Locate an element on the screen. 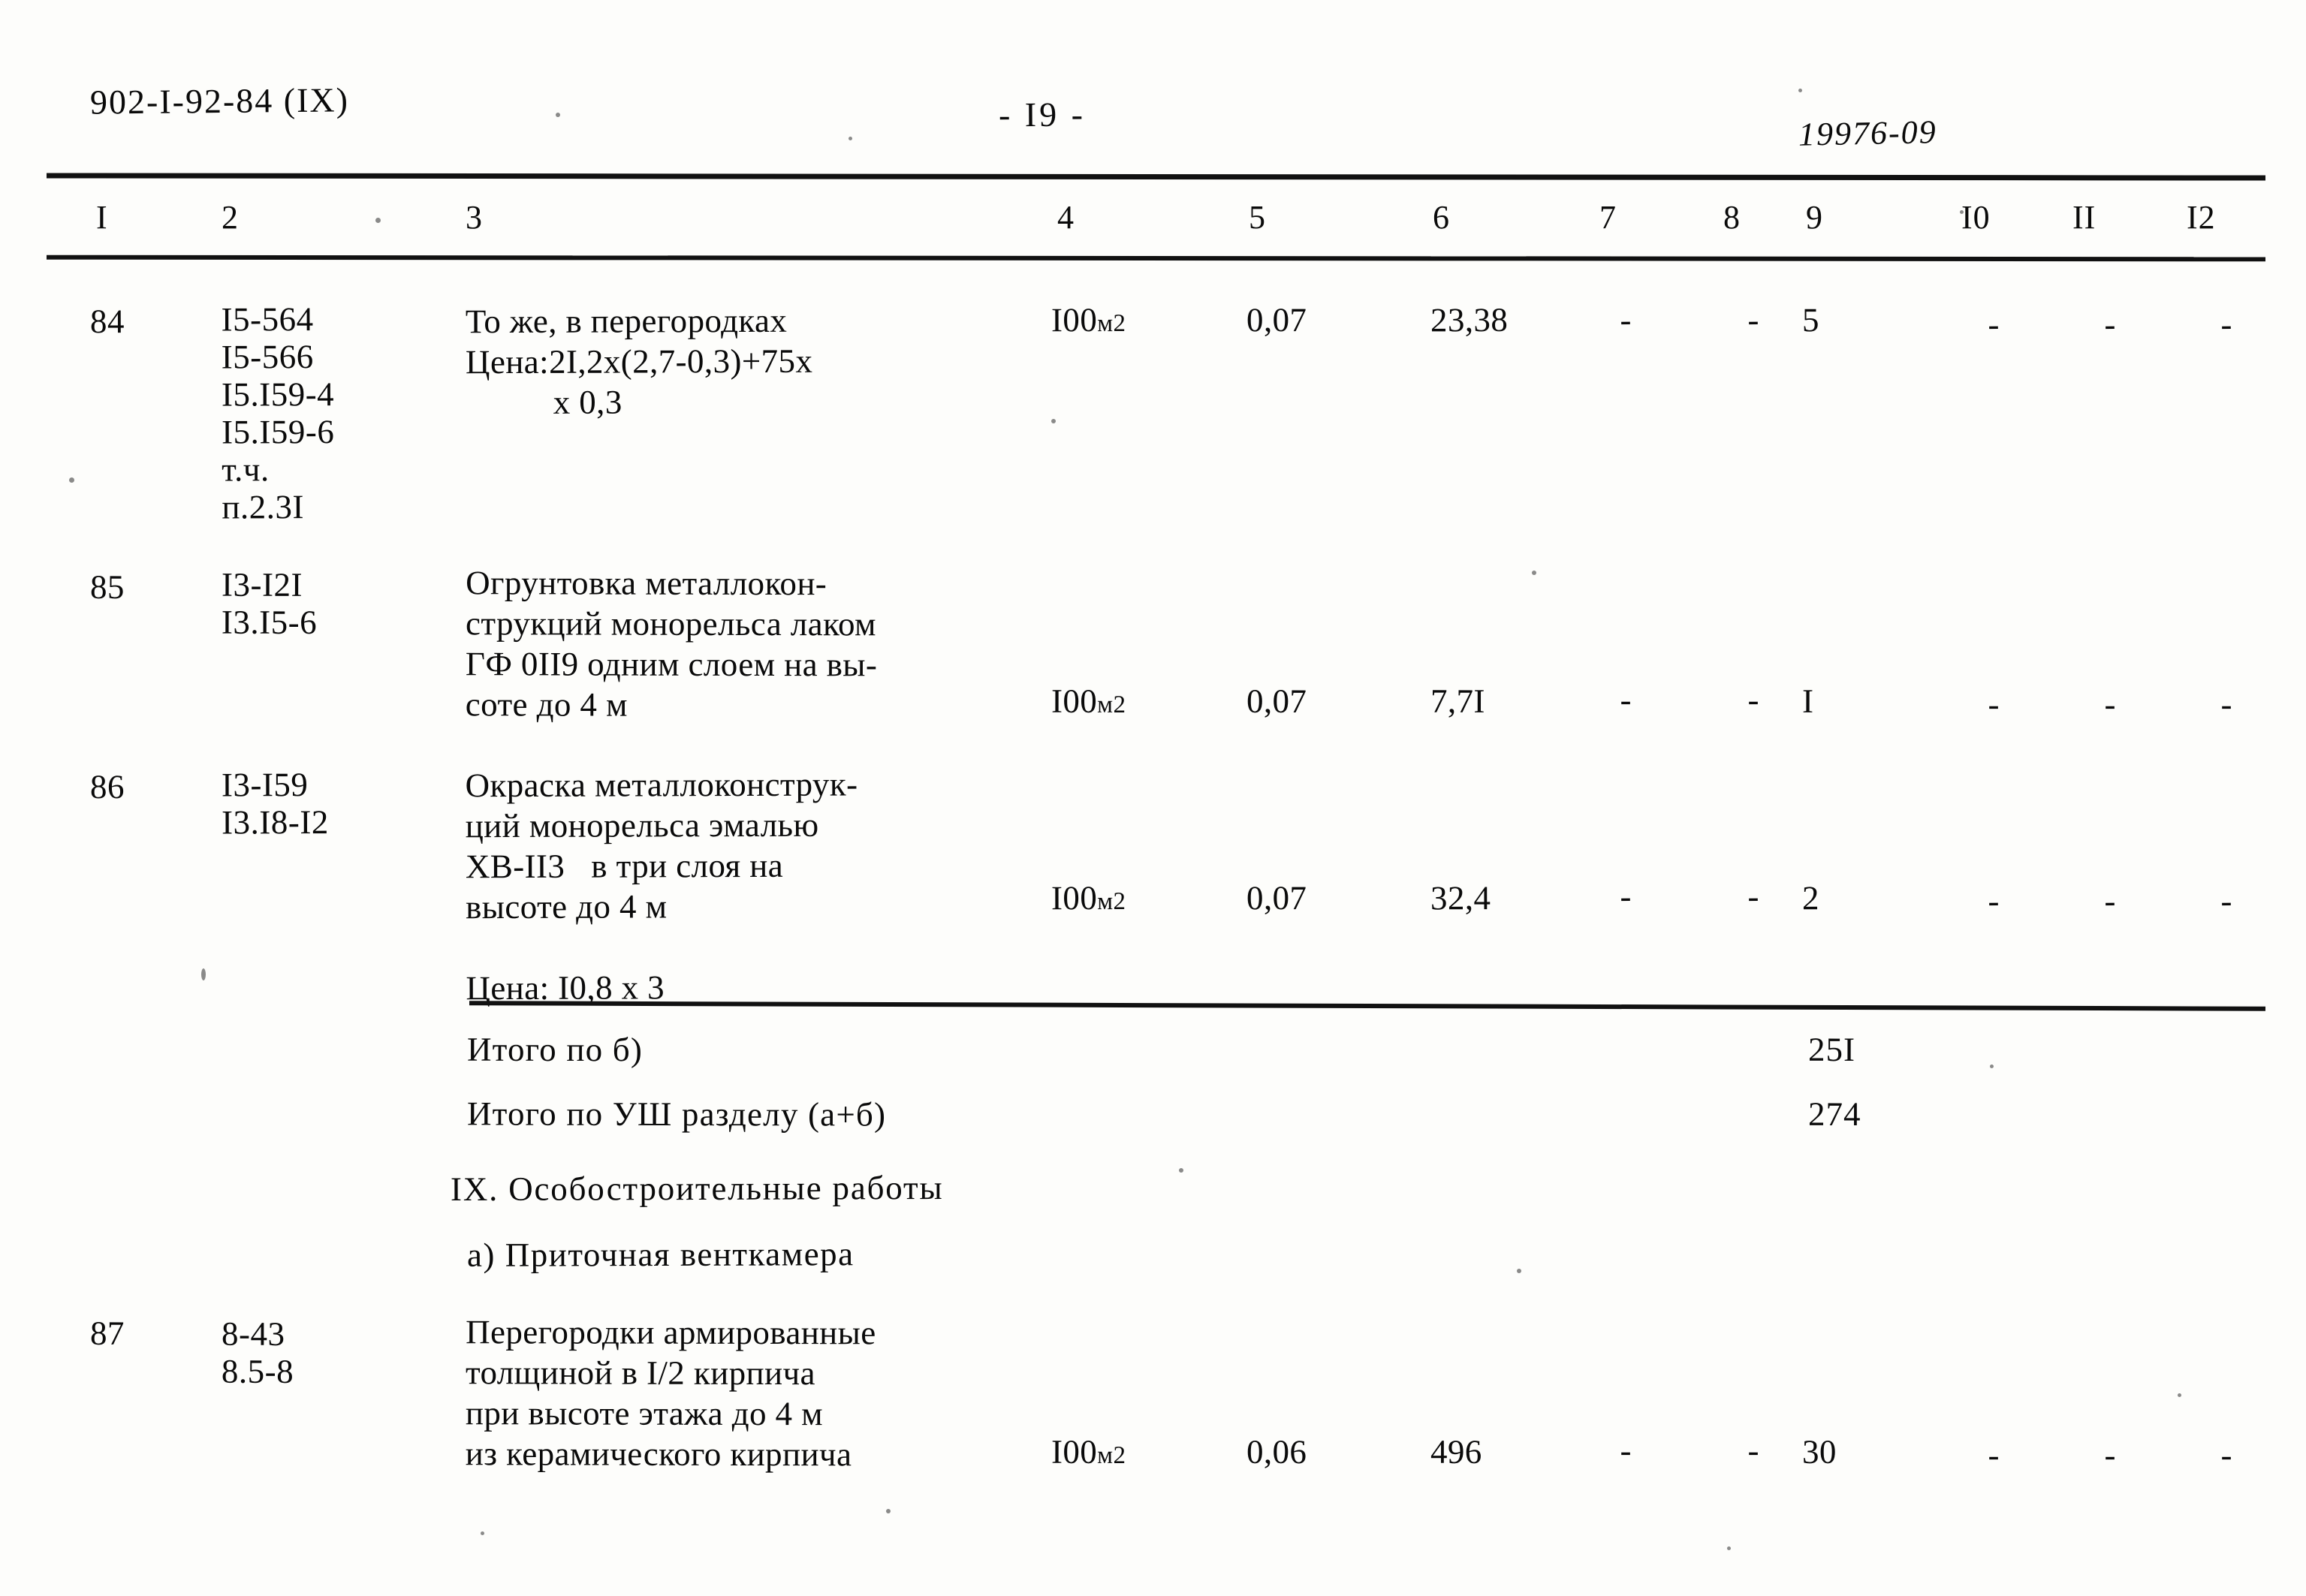  column-header-10: I0 is located at coordinates (1976, 217).